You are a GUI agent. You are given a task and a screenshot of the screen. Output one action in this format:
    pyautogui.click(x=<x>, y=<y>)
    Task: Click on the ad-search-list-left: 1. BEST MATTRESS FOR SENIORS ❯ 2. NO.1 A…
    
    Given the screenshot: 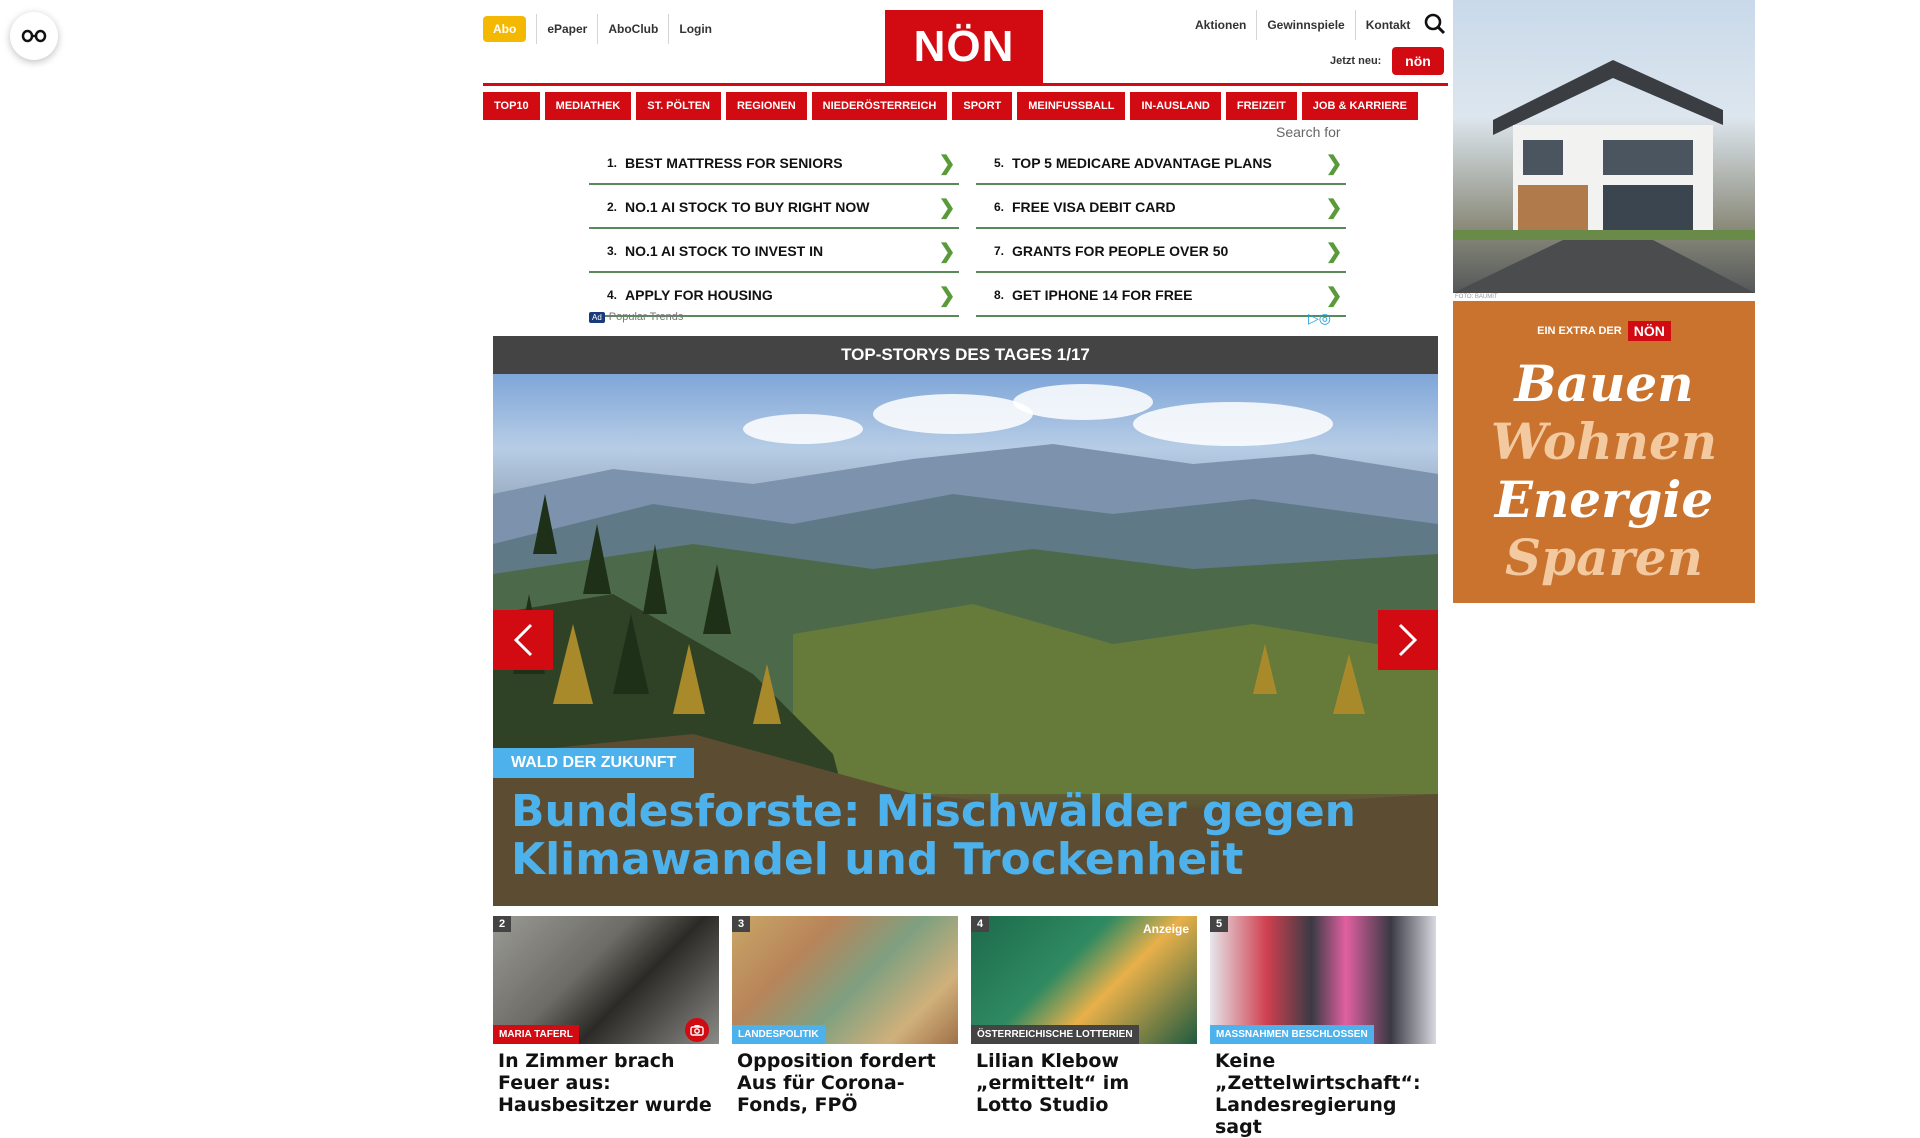 What is the action you would take?
    pyautogui.click(x=774, y=231)
    